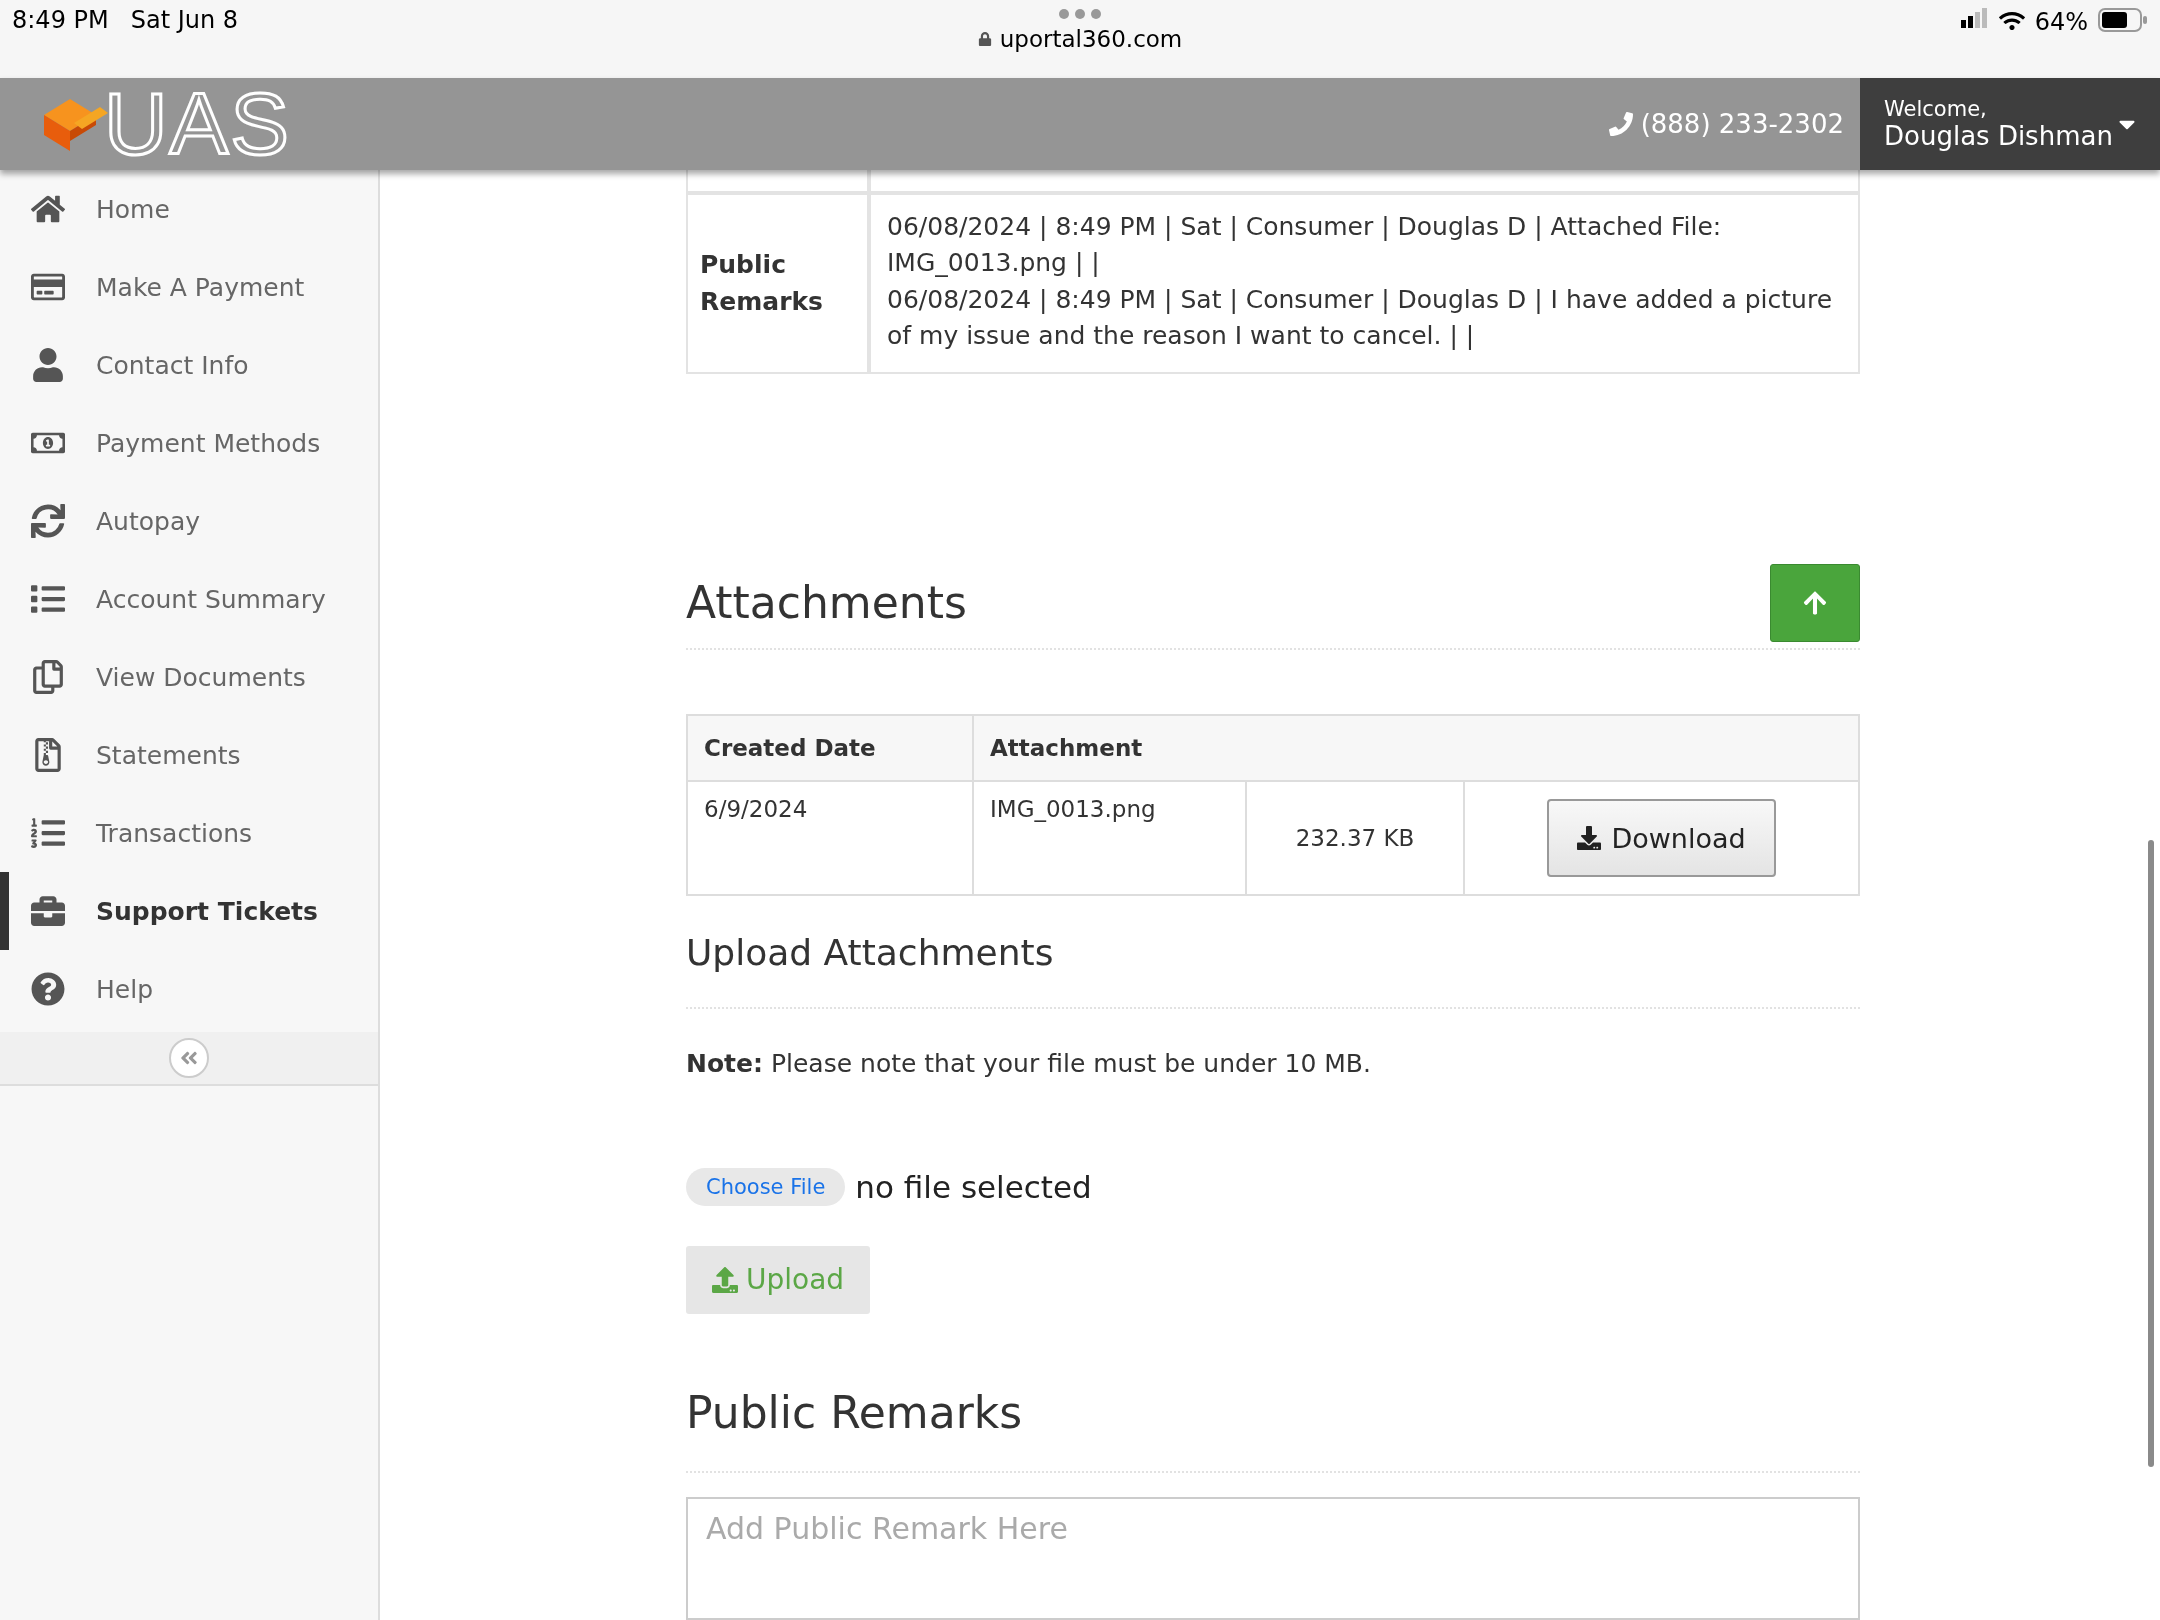 This screenshot has height=1620, width=2160. Describe the element at coordinates (1742, 124) in the screenshot. I see `phone-number: (888) 233-2302` at that location.